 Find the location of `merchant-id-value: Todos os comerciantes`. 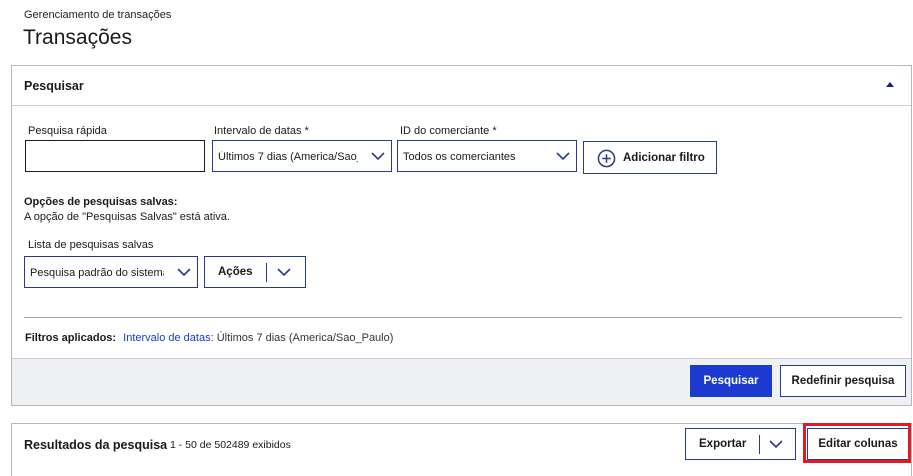

merchant-id-value: Todos os comerciantes is located at coordinates (459, 157).